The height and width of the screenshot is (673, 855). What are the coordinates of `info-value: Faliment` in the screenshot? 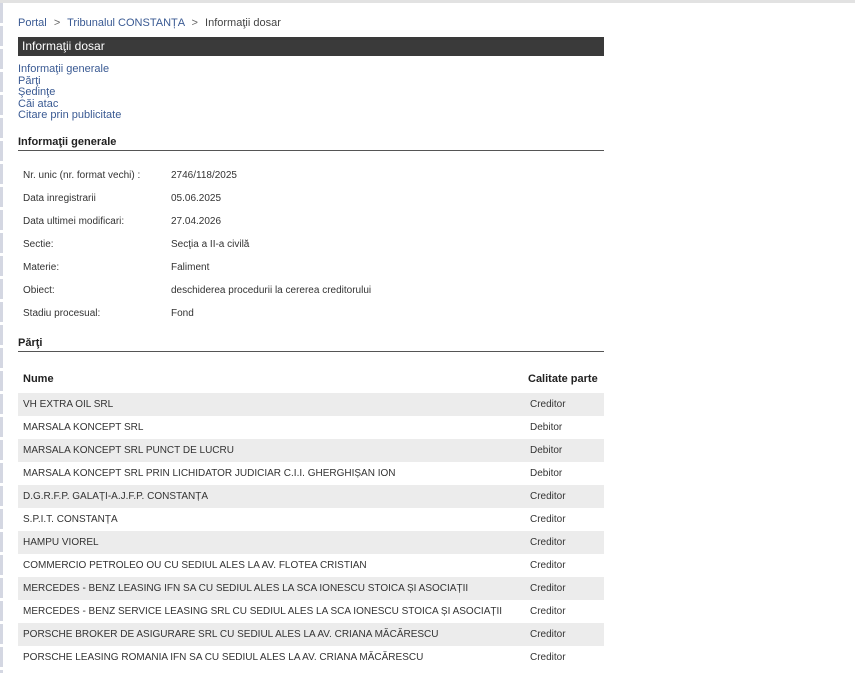 It's located at (190, 267).